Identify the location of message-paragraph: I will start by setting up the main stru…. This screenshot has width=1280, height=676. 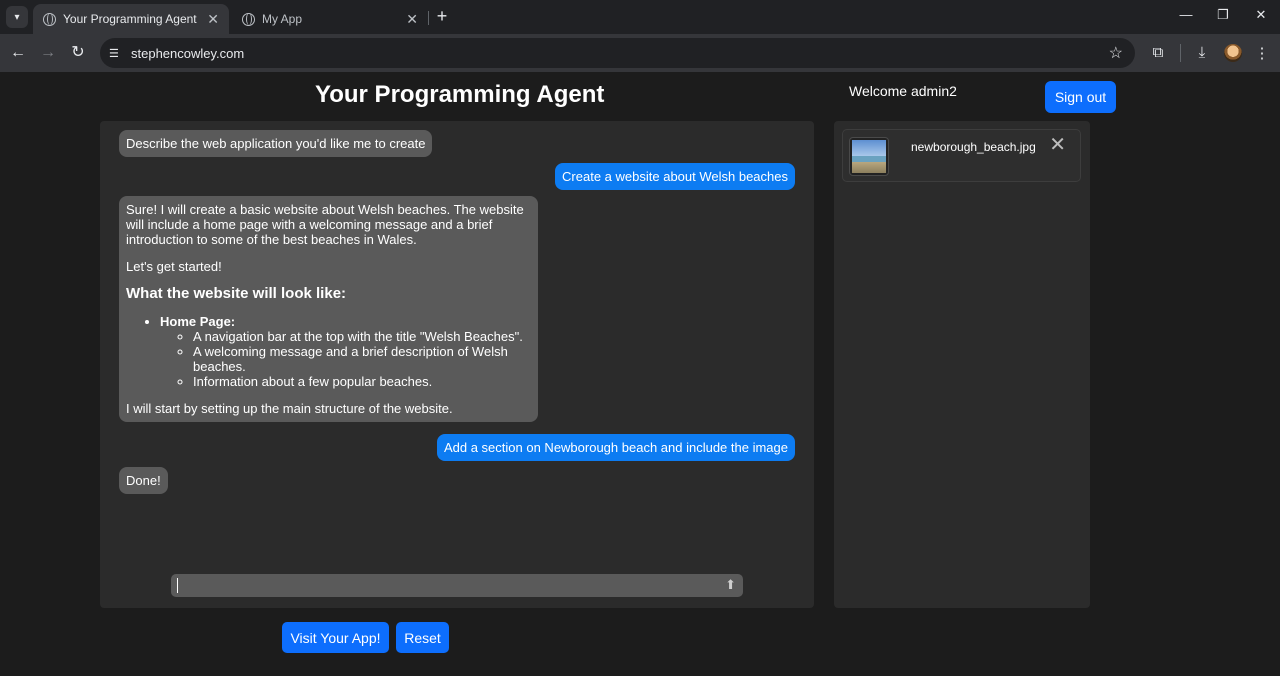
(289, 408).